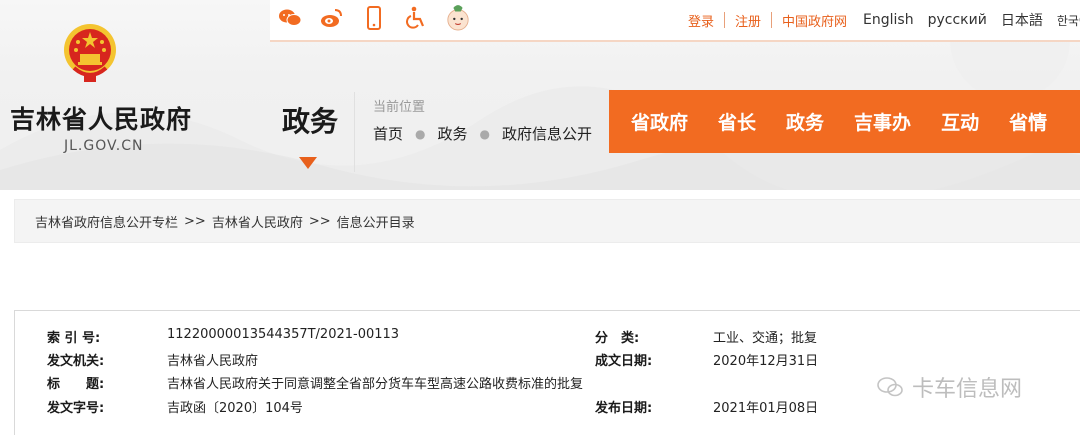 The width and height of the screenshot is (1080, 435). What do you see at coordinates (957, 20) in the screenshot?
I see `lang-russian-link: русский` at bounding box center [957, 20].